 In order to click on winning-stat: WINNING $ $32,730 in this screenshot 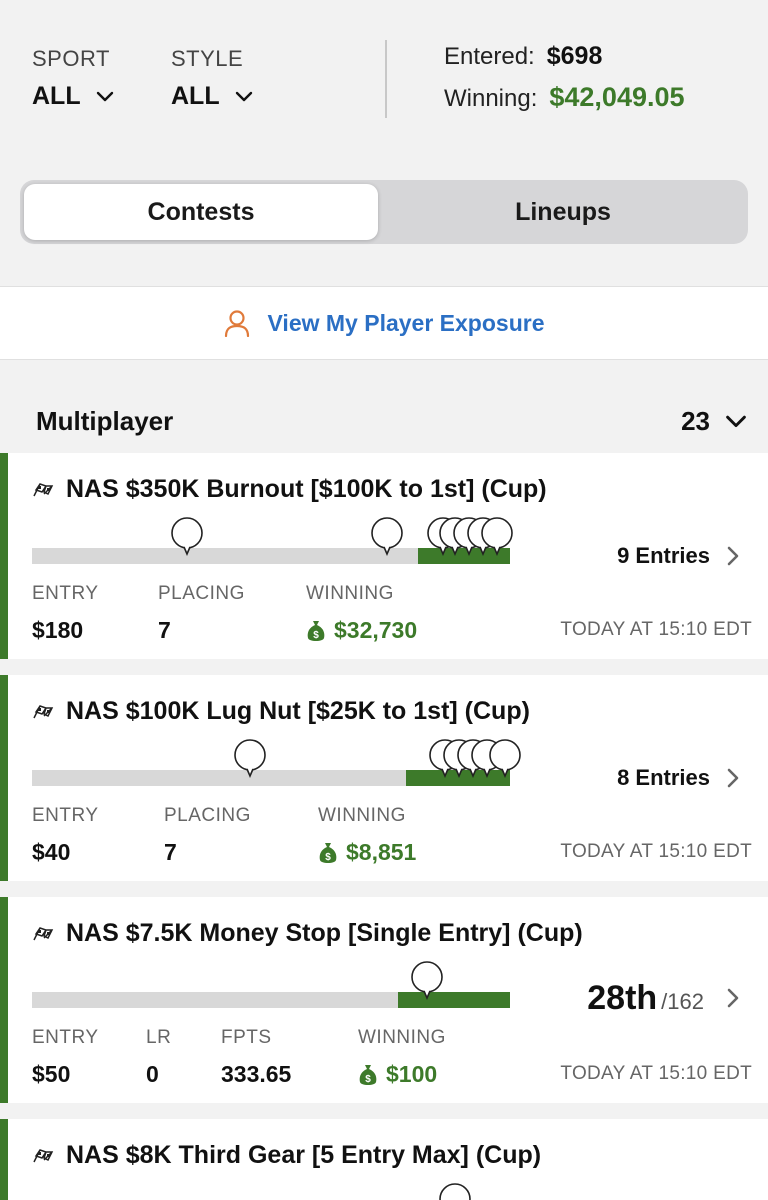, I will do `click(361, 613)`.